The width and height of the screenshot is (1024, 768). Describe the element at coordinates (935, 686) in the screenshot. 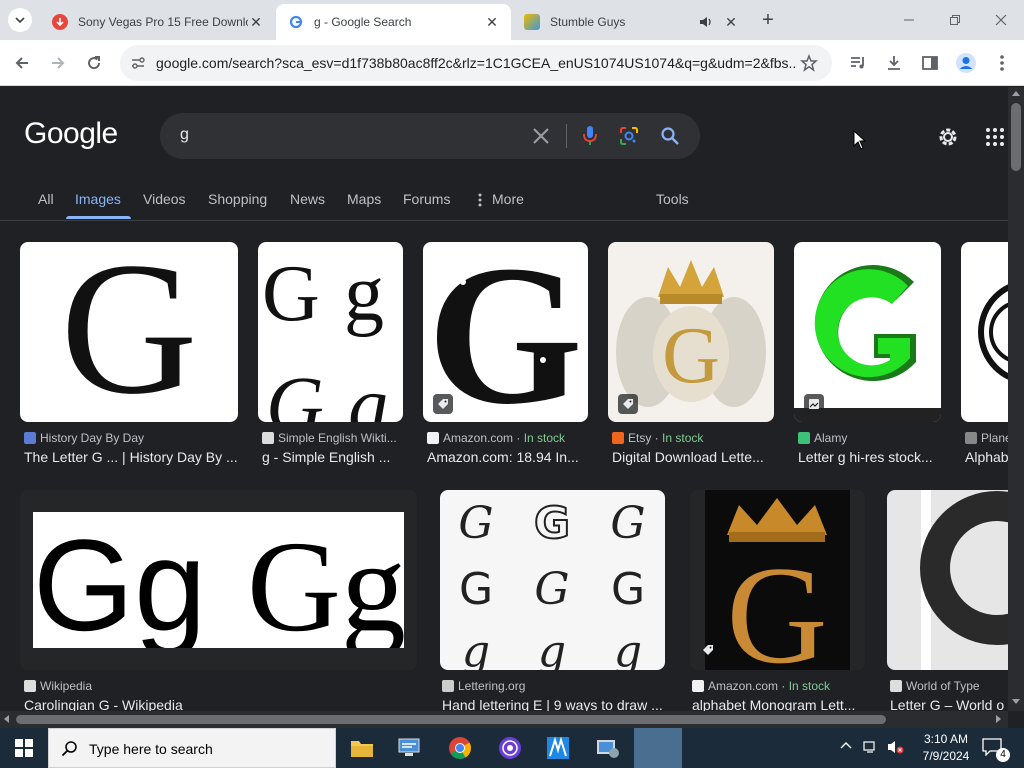

I see `result-source: World of Type` at that location.